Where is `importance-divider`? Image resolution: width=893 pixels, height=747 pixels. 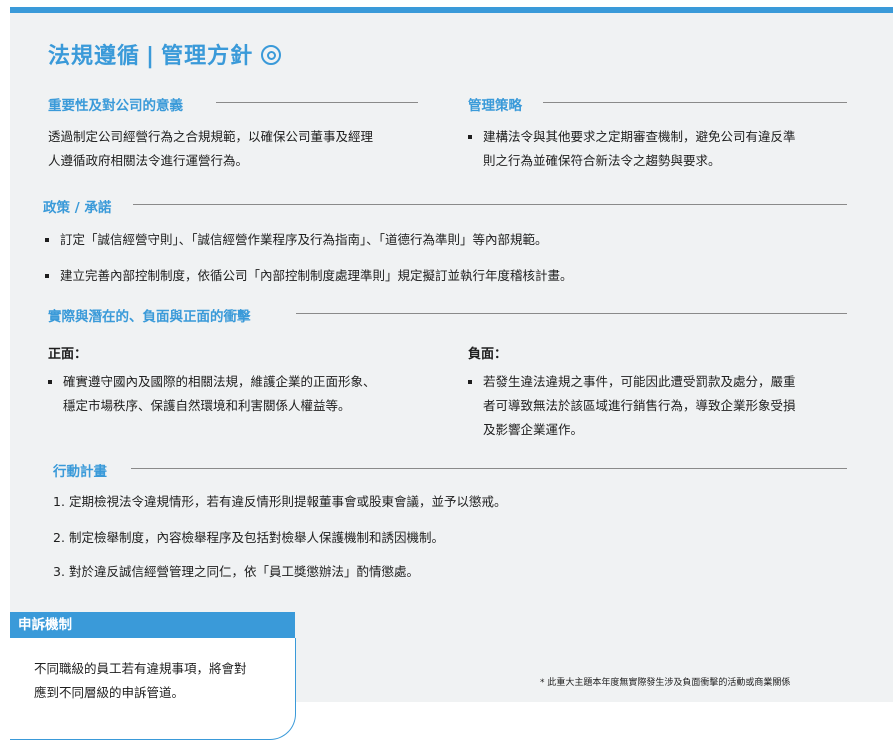
importance-divider is located at coordinates (317, 102).